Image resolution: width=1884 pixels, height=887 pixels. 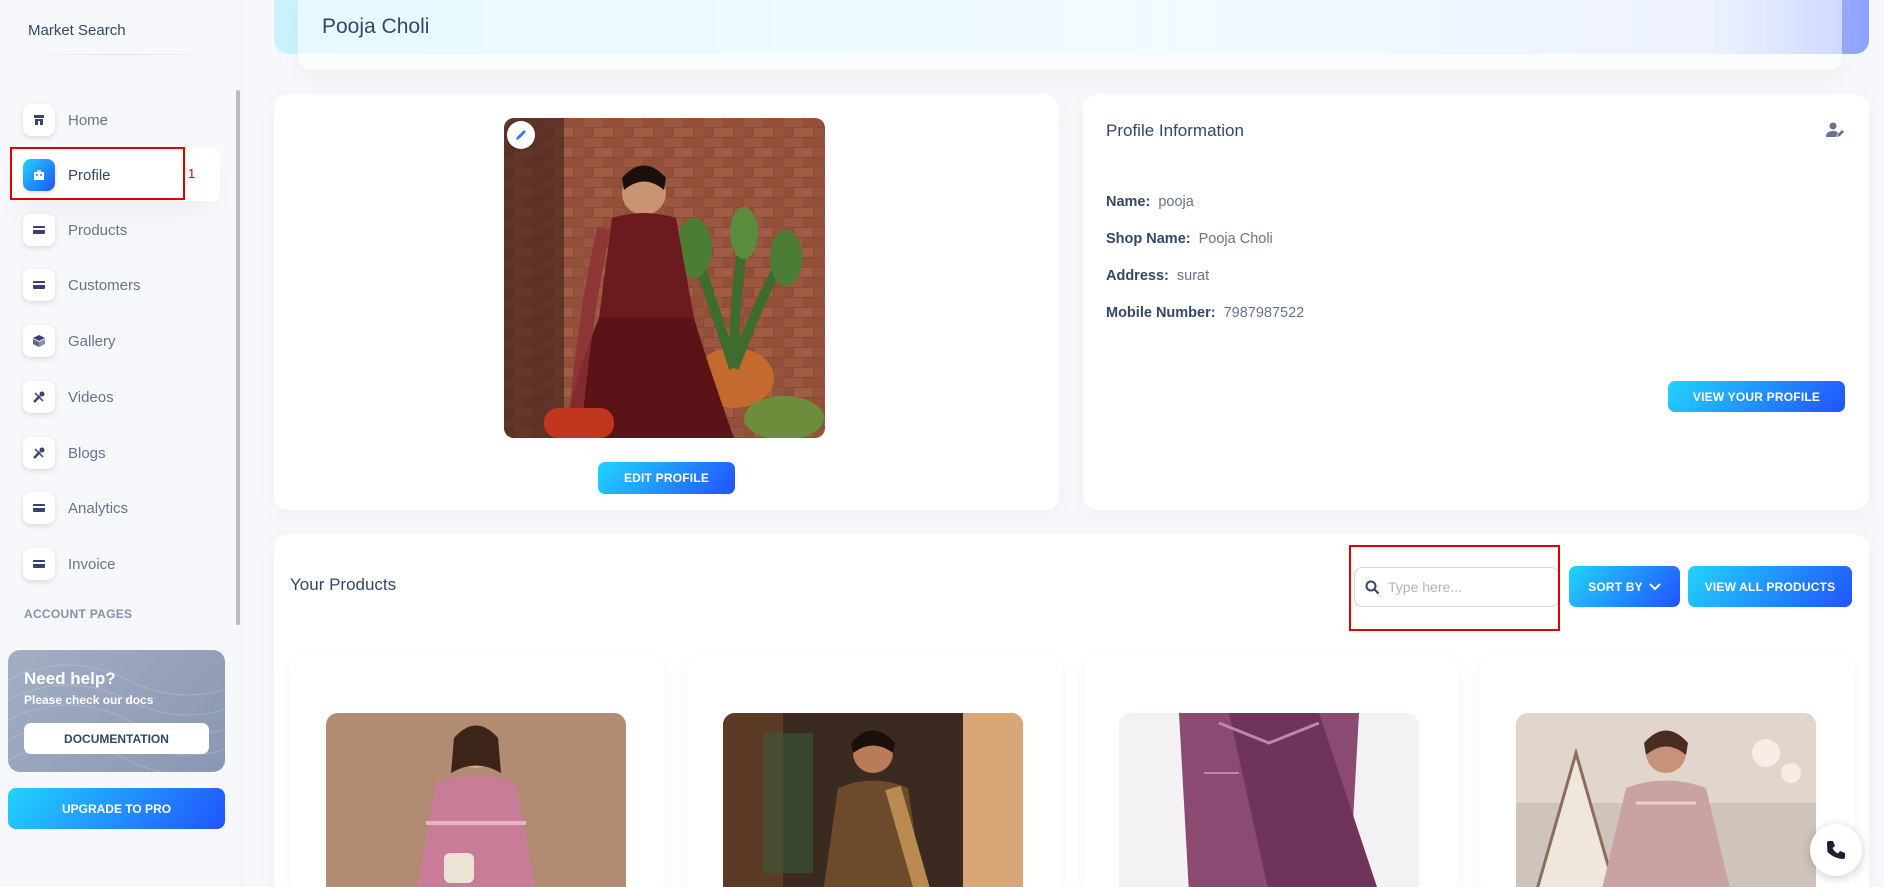 I want to click on sort-by-label: SORT BY, so click(x=1615, y=586).